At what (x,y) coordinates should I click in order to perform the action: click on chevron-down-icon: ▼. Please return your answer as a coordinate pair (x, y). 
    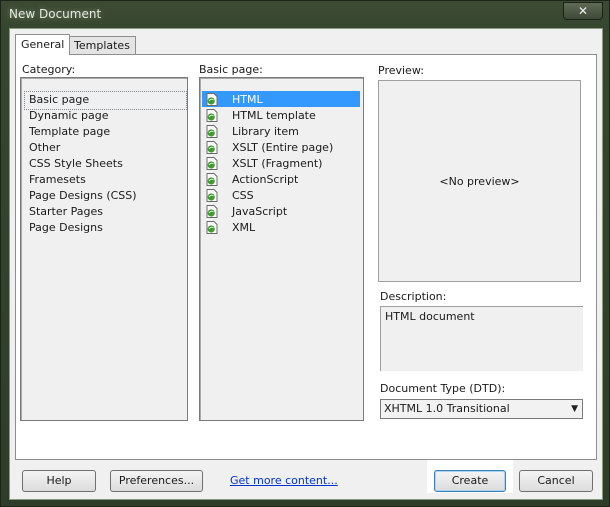
    Looking at the image, I should click on (574, 409).